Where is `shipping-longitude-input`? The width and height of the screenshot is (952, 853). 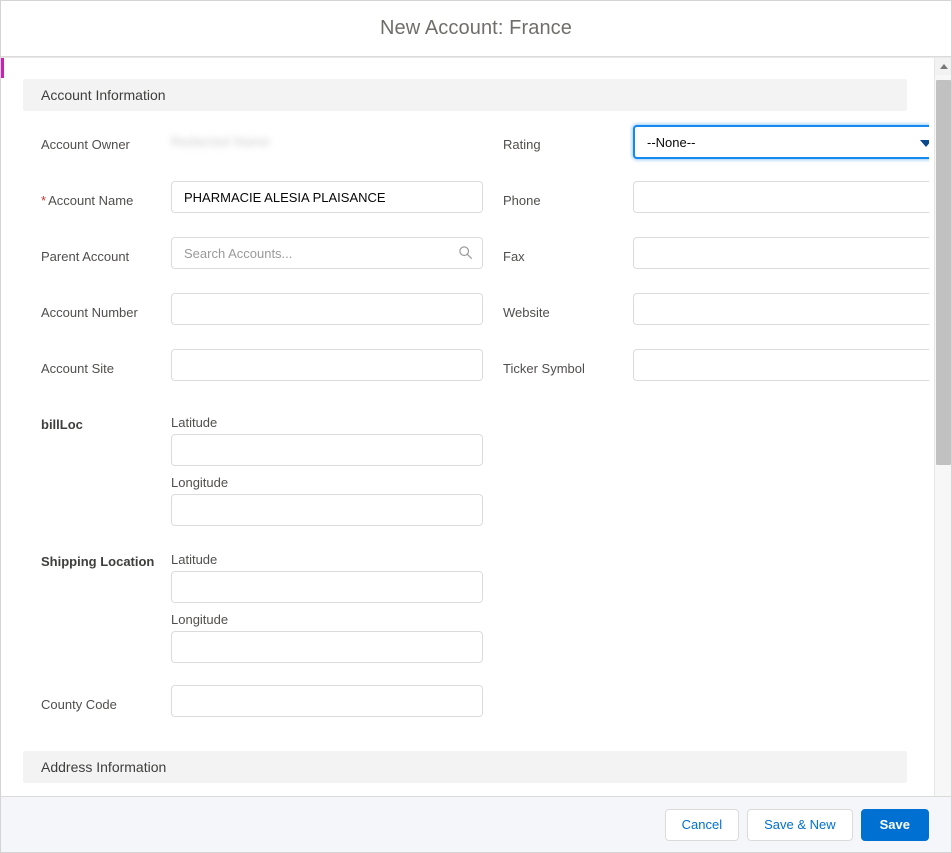 shipping-longitude-input is located at coordinates (327, 647).